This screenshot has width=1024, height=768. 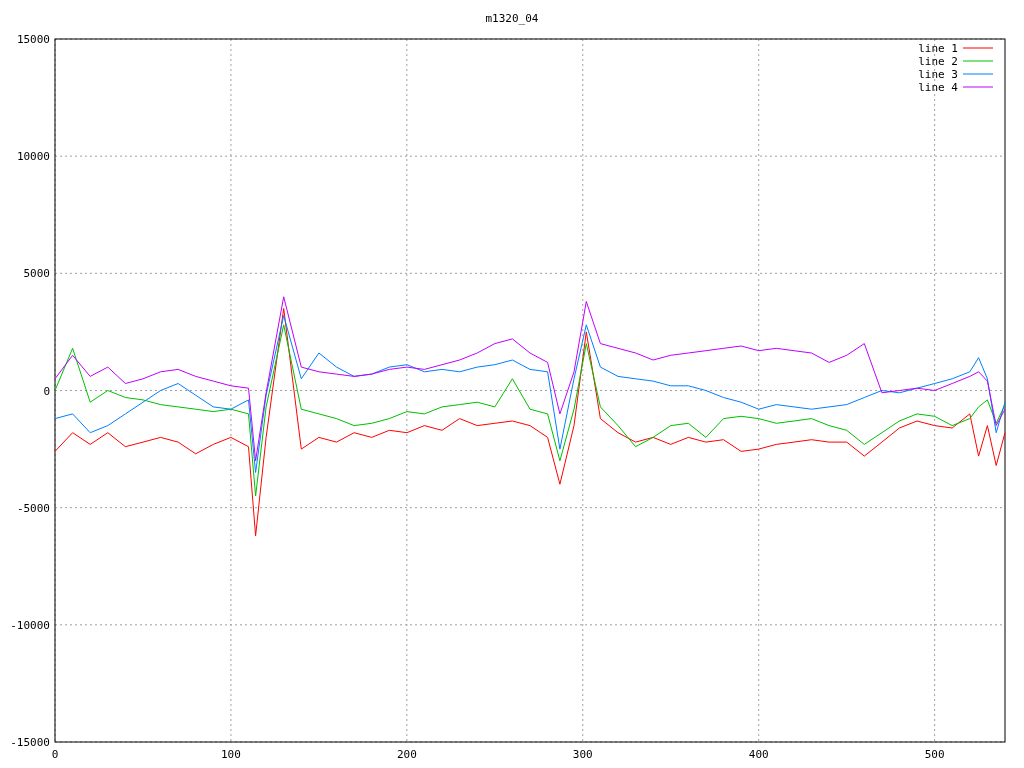 What do you see at coordinates (938, 61) in the screenshot?
I see `legend-label: line 2` at bounding box center [938, 61].